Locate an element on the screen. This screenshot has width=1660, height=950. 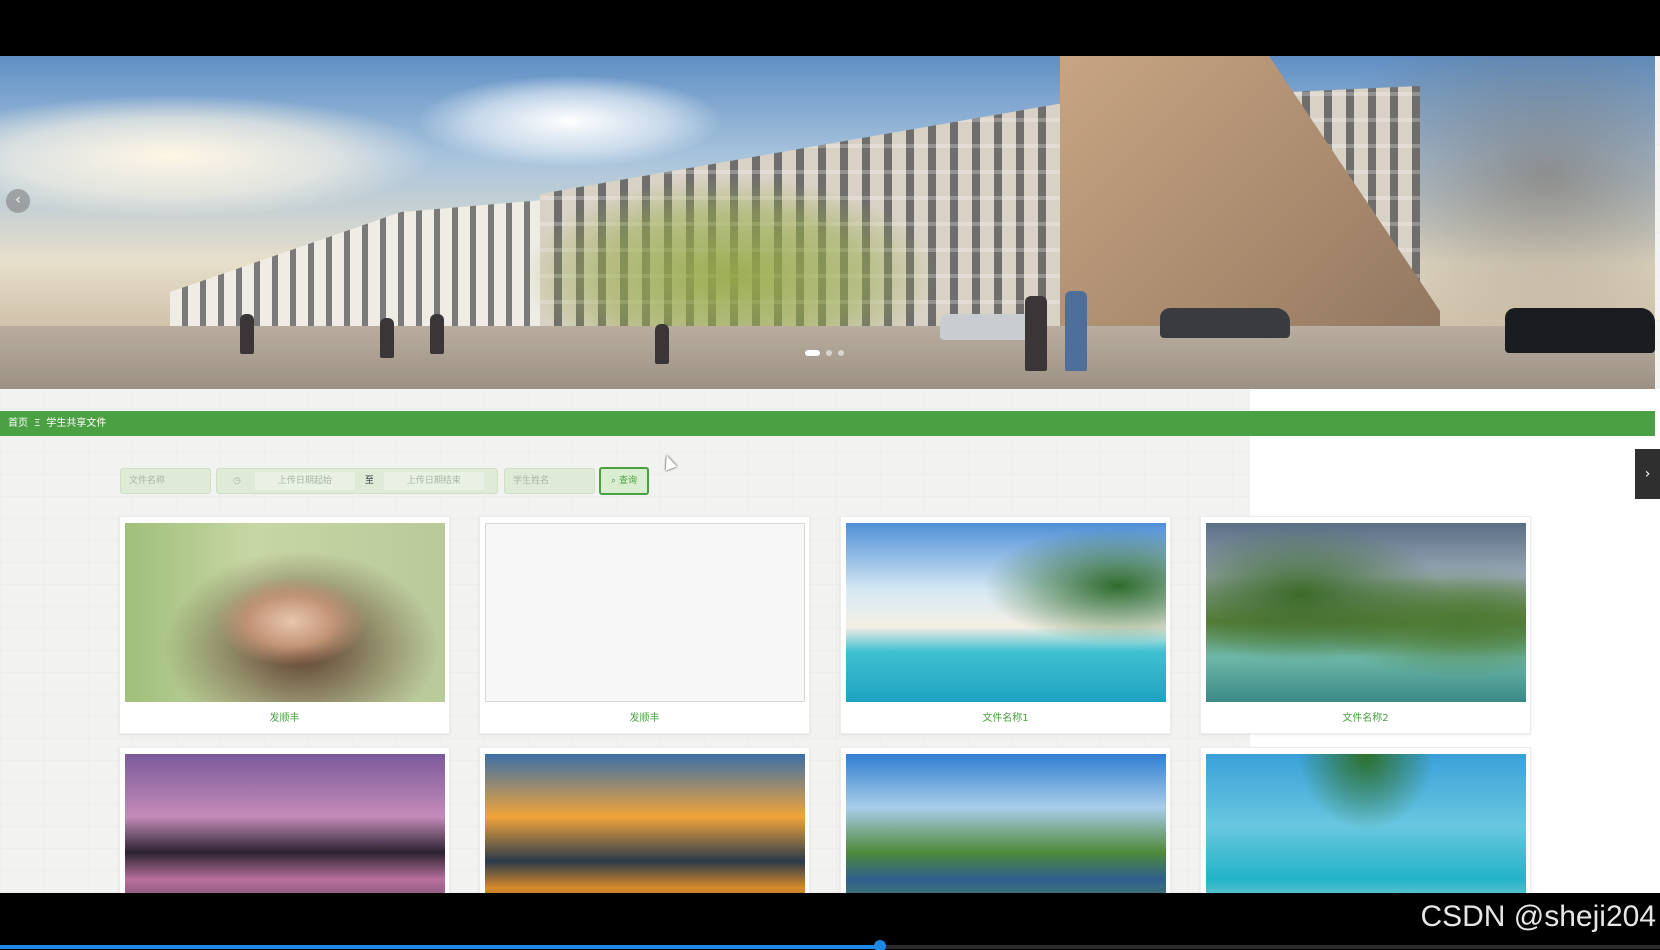
watermark: CSDN @sheji204 is located at coordinates (1538, 916).